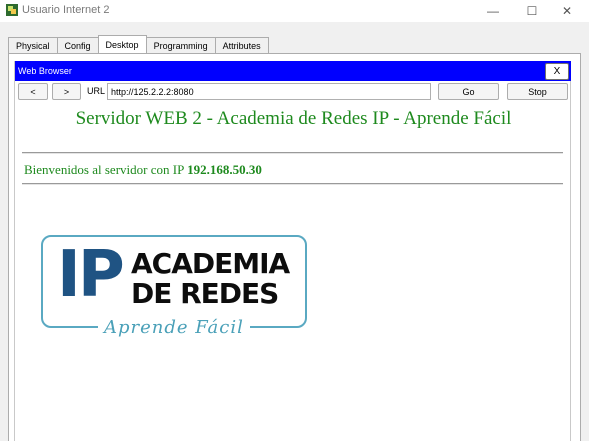  Describe the element at coordinates (66, 10) in the screenshot. I see `window-title: Usuario Internet 2` at that location.